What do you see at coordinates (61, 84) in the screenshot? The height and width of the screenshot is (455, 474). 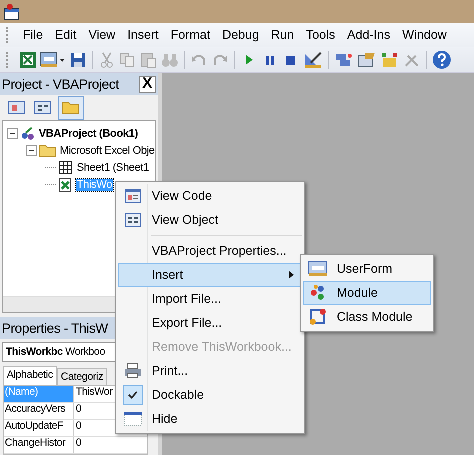 I see `pane-title: Project - VBAProject` at bounding box center [61, 84].